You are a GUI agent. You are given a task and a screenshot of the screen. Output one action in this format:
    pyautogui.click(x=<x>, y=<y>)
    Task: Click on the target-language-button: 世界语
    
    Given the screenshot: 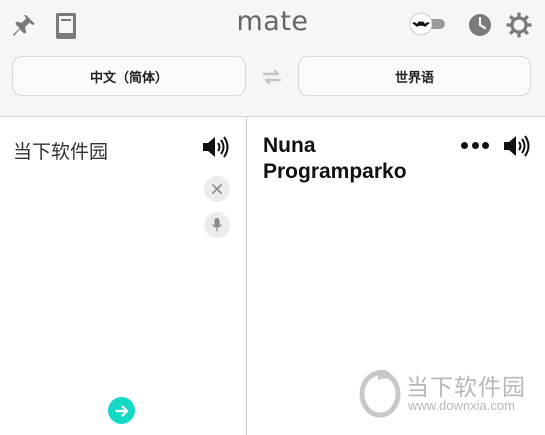 What is the action you would take?
    pyautogui.click(x=414, y=76)
    